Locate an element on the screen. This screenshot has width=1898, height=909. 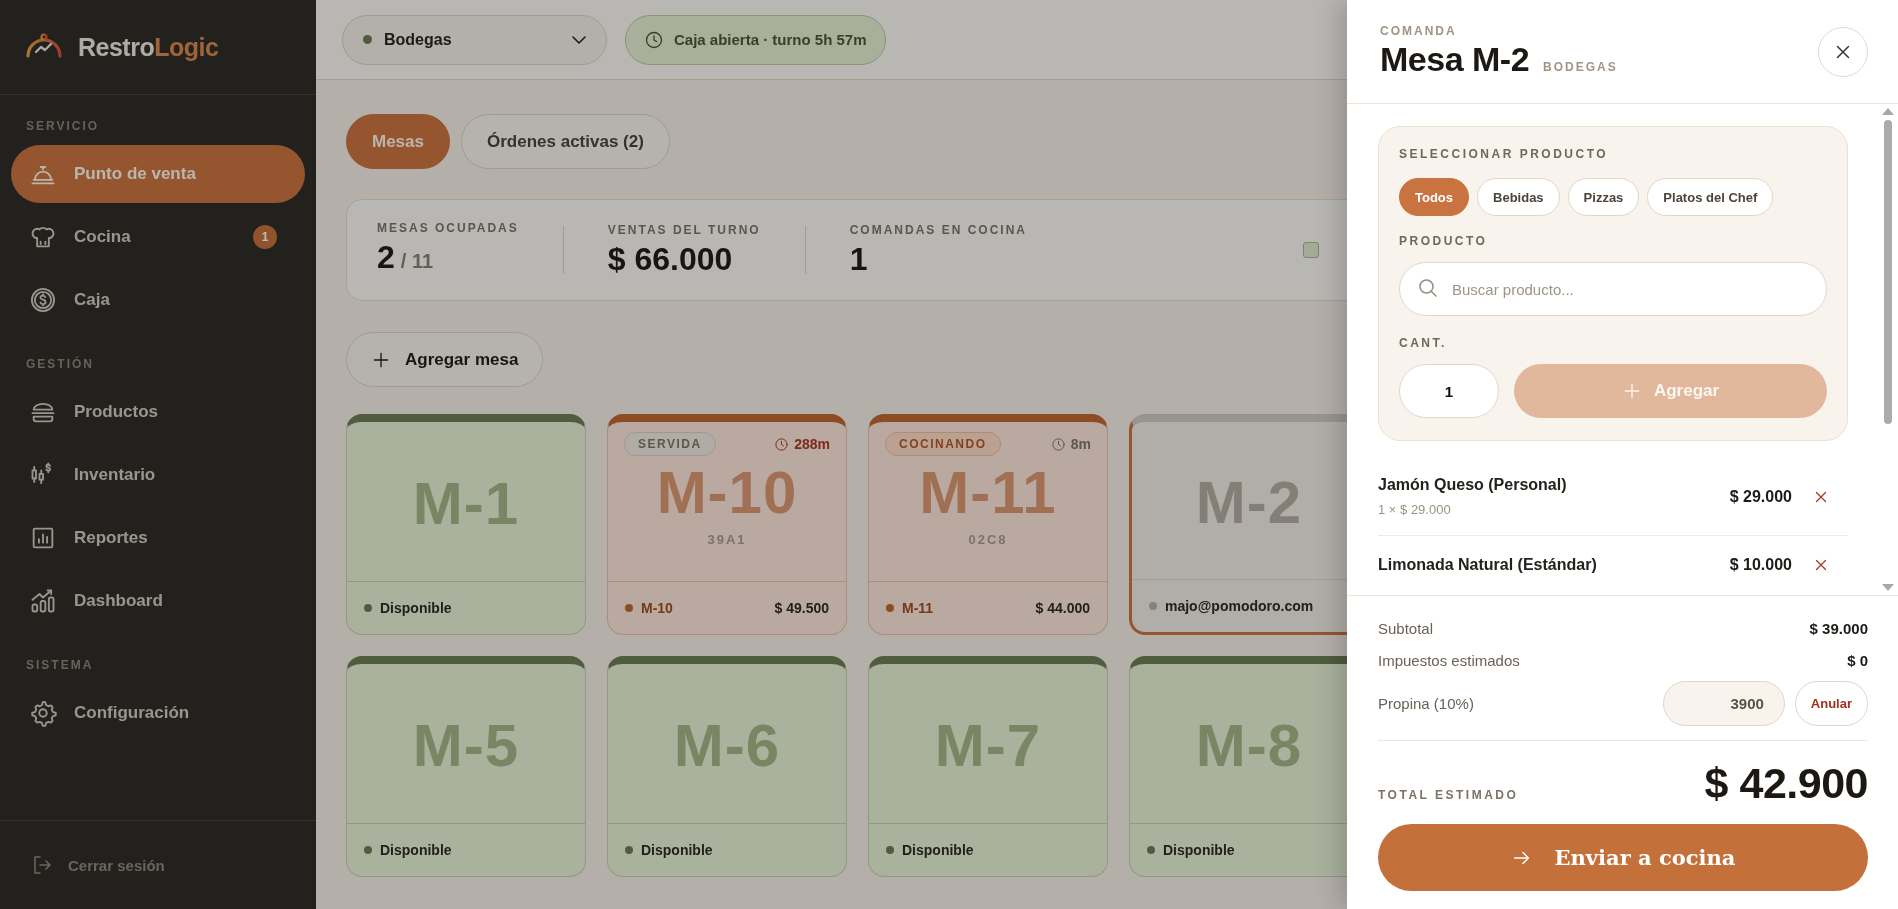
category-chip: Bebidas is located at coordinates (1518, 197).